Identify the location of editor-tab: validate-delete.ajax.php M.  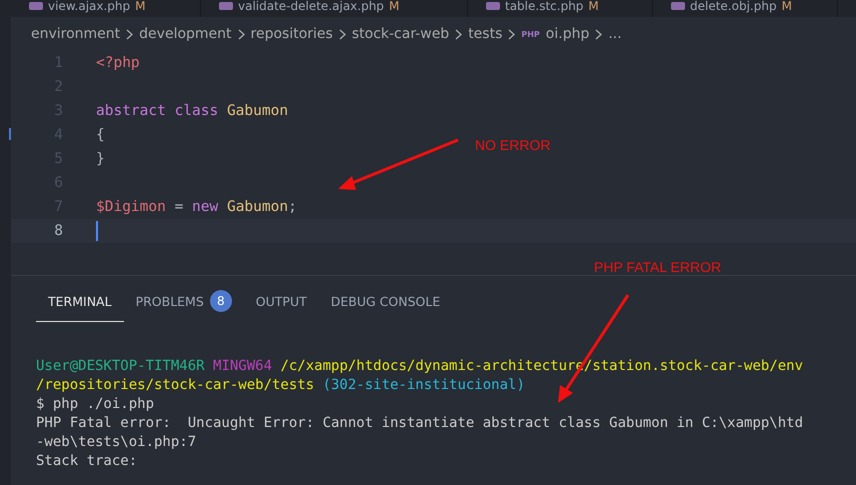
(334, 8).